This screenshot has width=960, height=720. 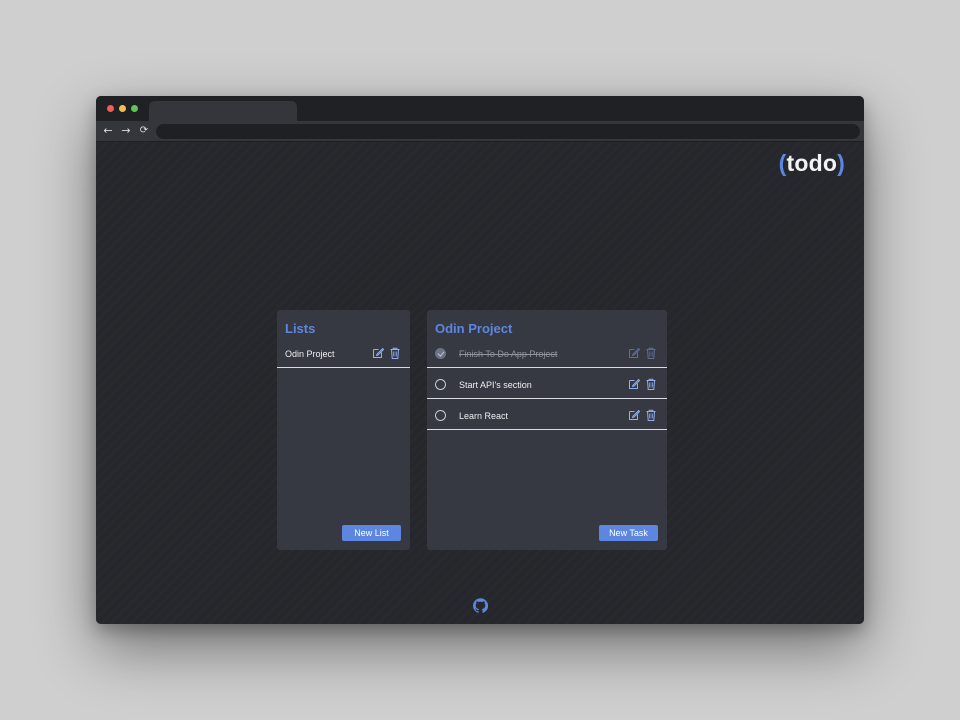 I want to click on title-bar, so click(x=480, y=108).